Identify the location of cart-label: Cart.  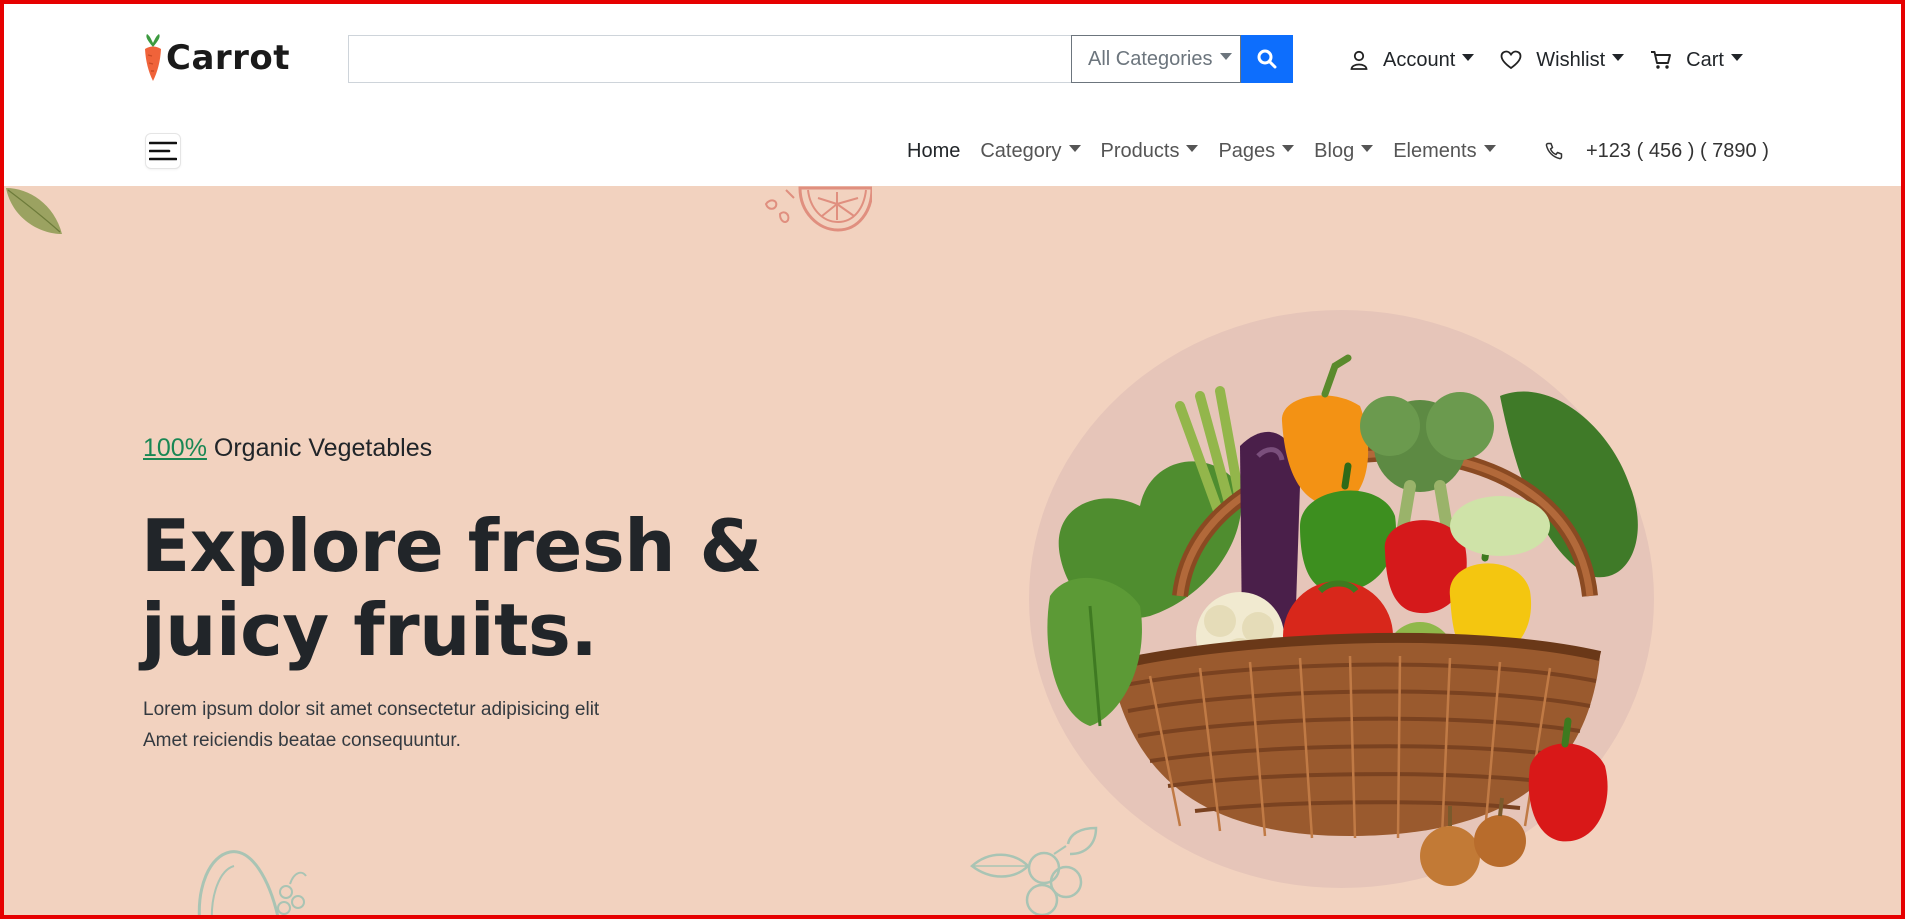
(1705, 59).